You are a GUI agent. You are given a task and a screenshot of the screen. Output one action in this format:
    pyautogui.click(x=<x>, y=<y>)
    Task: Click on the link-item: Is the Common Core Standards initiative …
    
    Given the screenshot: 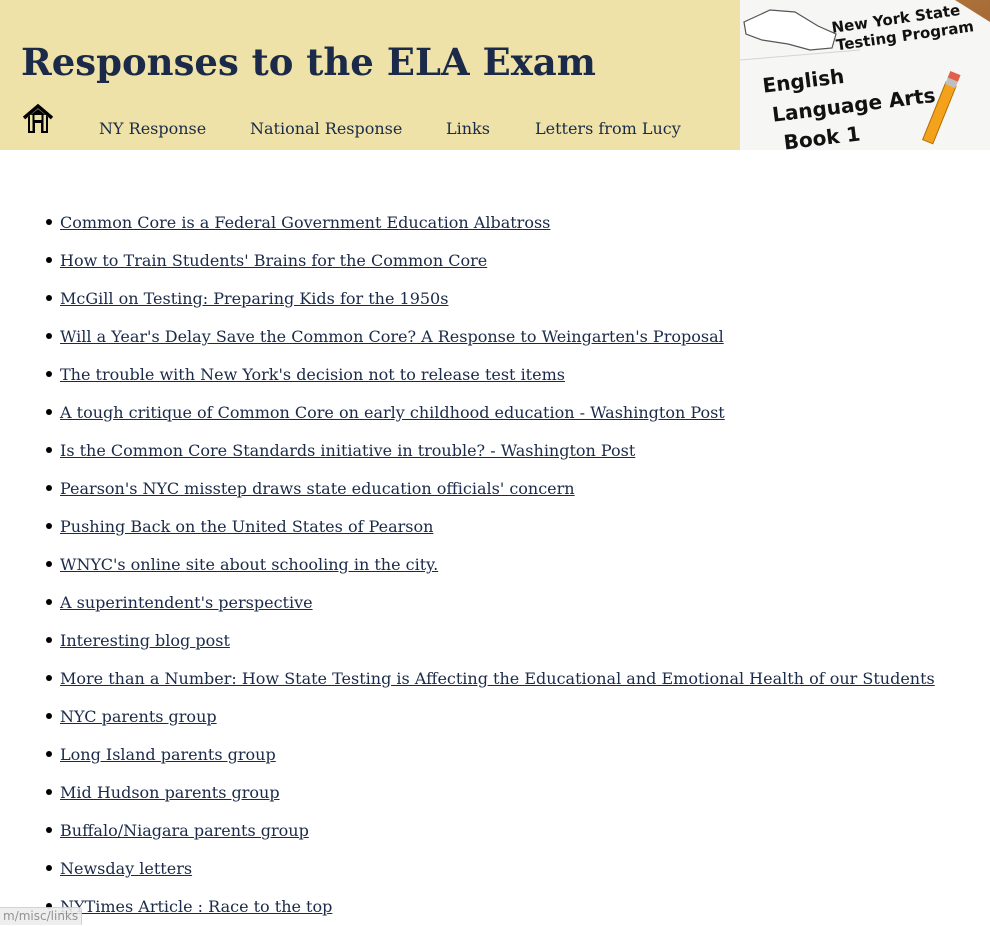 What is the action you would take?
    pyautogui.click(x=347, y=450)
    